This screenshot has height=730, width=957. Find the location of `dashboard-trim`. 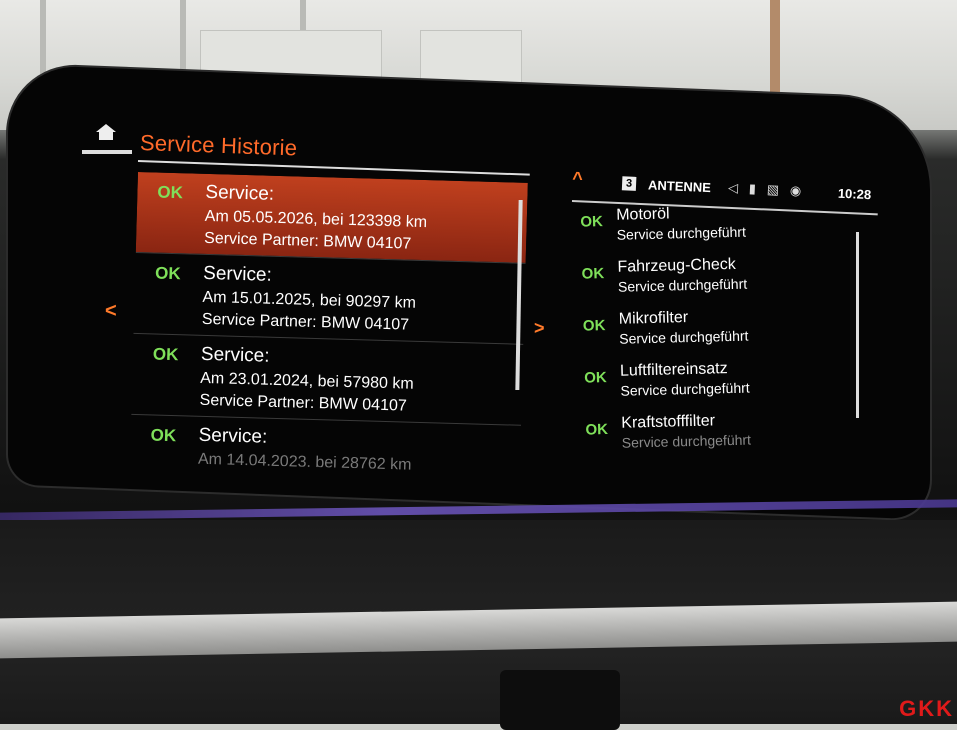

dashboard-trim is located at coordinates (478, 630).